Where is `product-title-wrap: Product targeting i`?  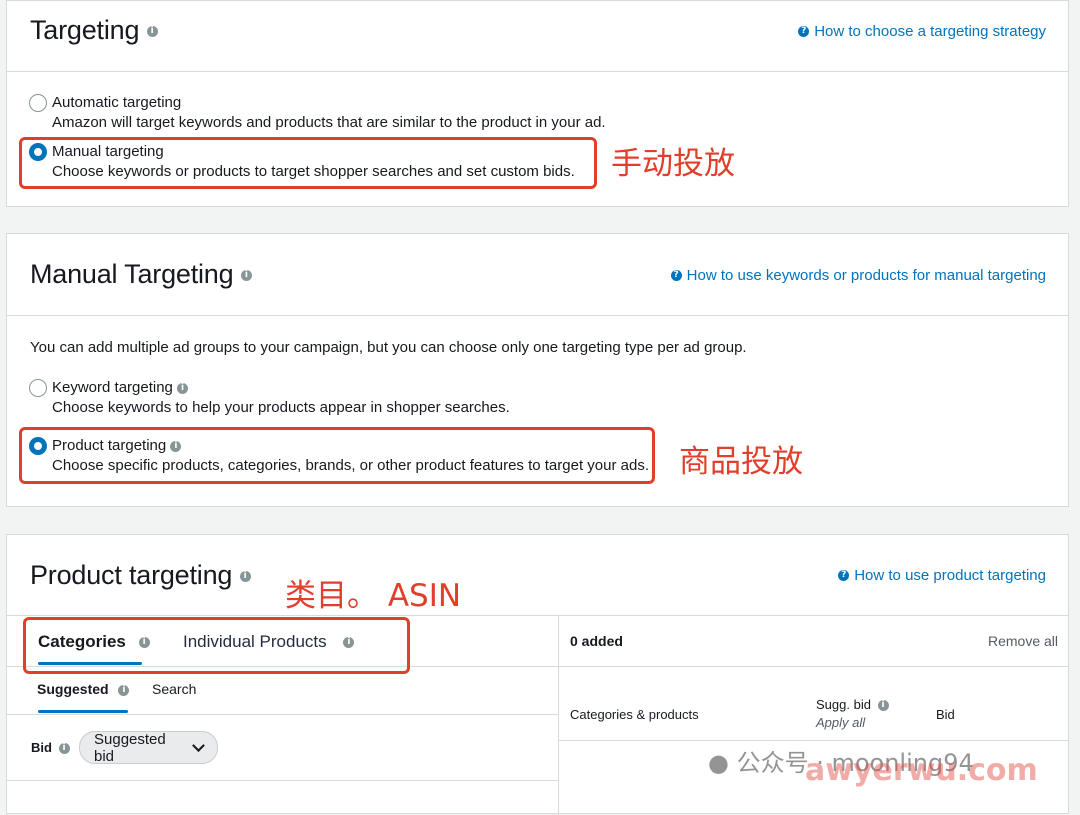
product-title-wrap: Product targeting i is located at coordinates (140, 575).